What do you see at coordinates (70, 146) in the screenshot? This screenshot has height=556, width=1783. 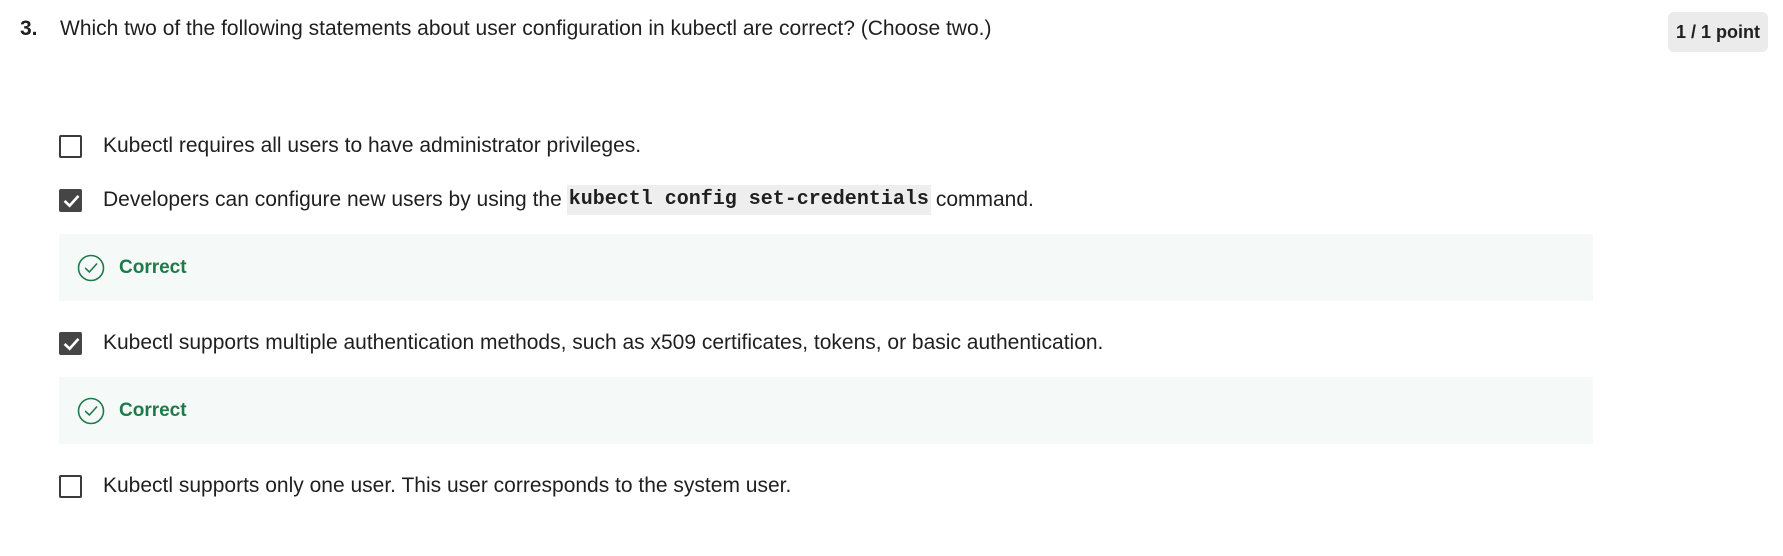 I see `option-1-checkbox` at bounding box center [70, 146].